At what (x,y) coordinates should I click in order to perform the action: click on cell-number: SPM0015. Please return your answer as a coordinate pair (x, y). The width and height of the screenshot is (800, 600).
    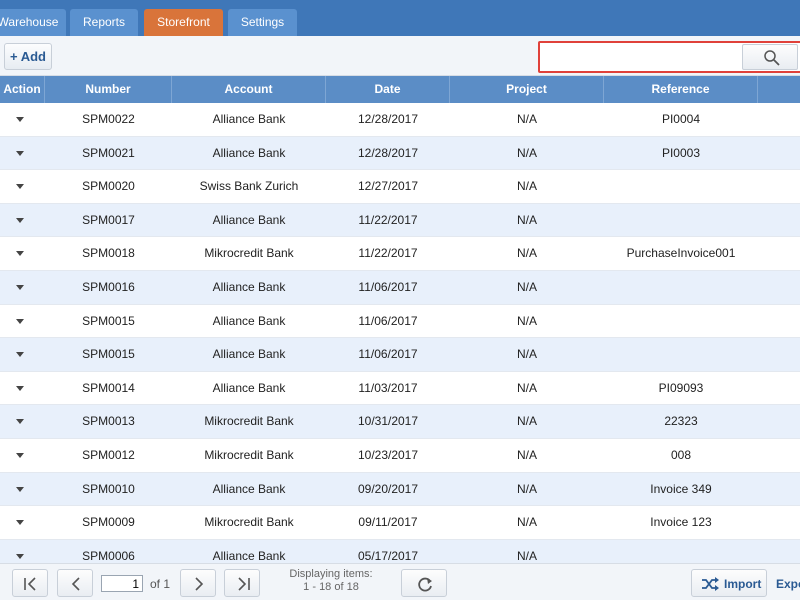
    Looking at the image, I should click on (108, 320).